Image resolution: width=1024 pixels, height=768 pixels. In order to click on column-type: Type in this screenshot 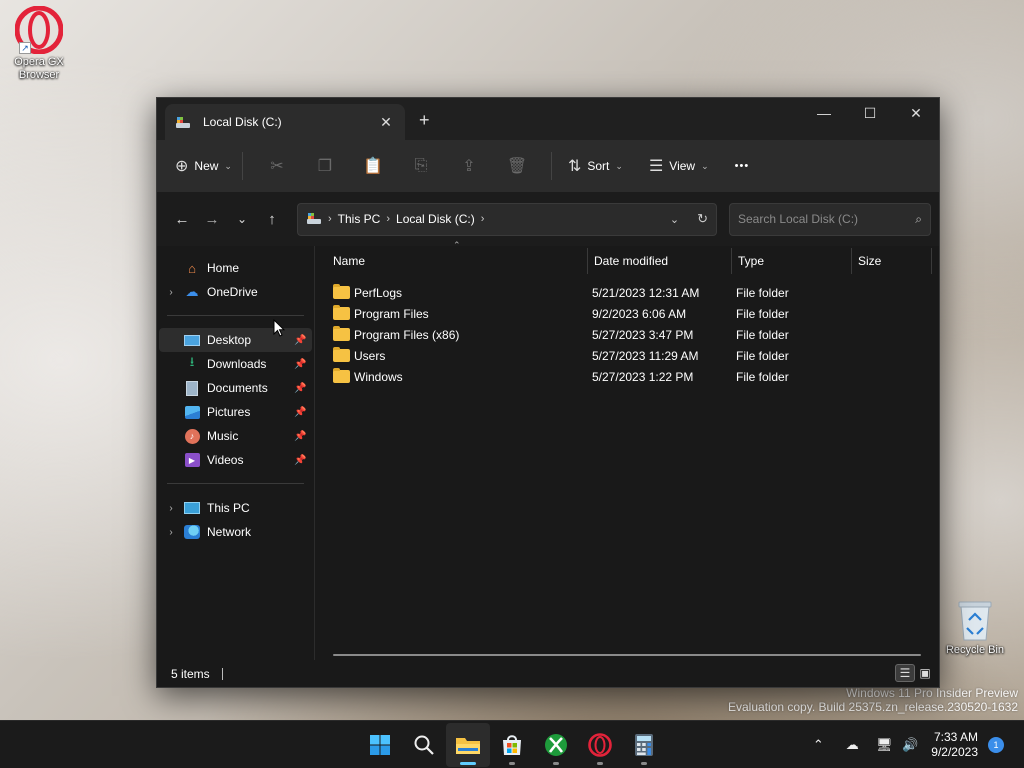, I will do `click(792, 261)`.